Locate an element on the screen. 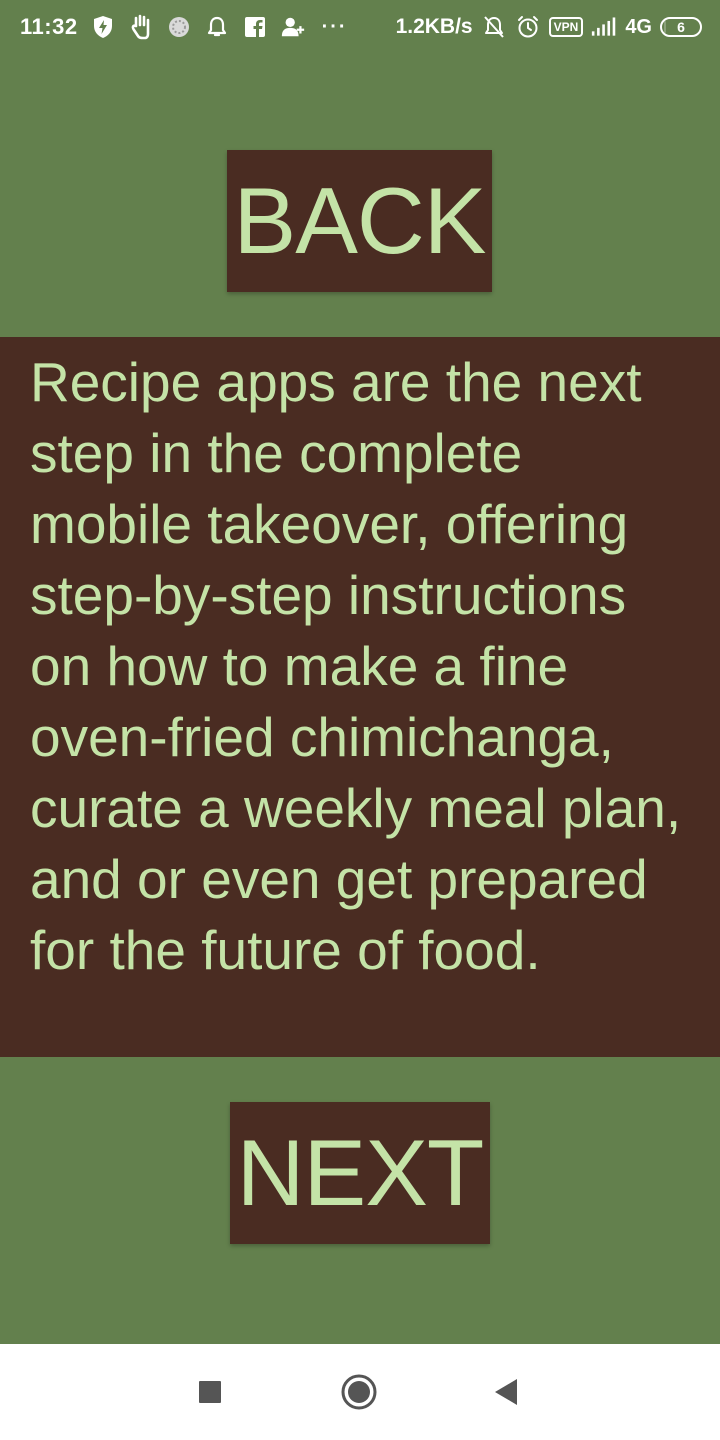 The image size is (720, 1440). system-back-button is located at coordinates (506, 1392).